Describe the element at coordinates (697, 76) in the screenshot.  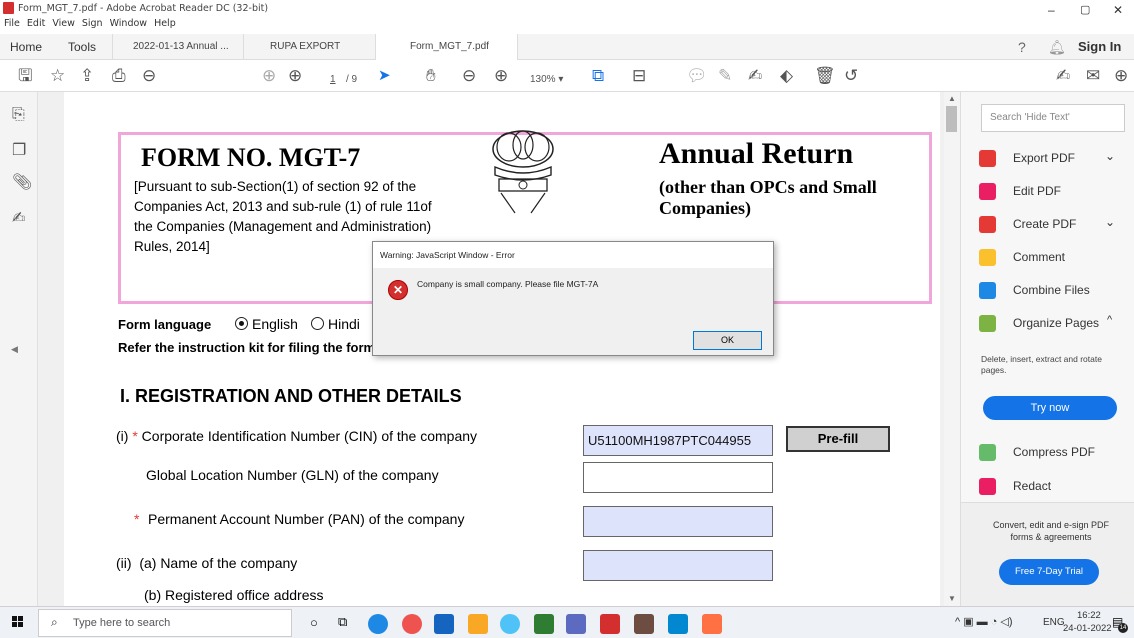
I see `comment-icon: 💬︎` at that location.